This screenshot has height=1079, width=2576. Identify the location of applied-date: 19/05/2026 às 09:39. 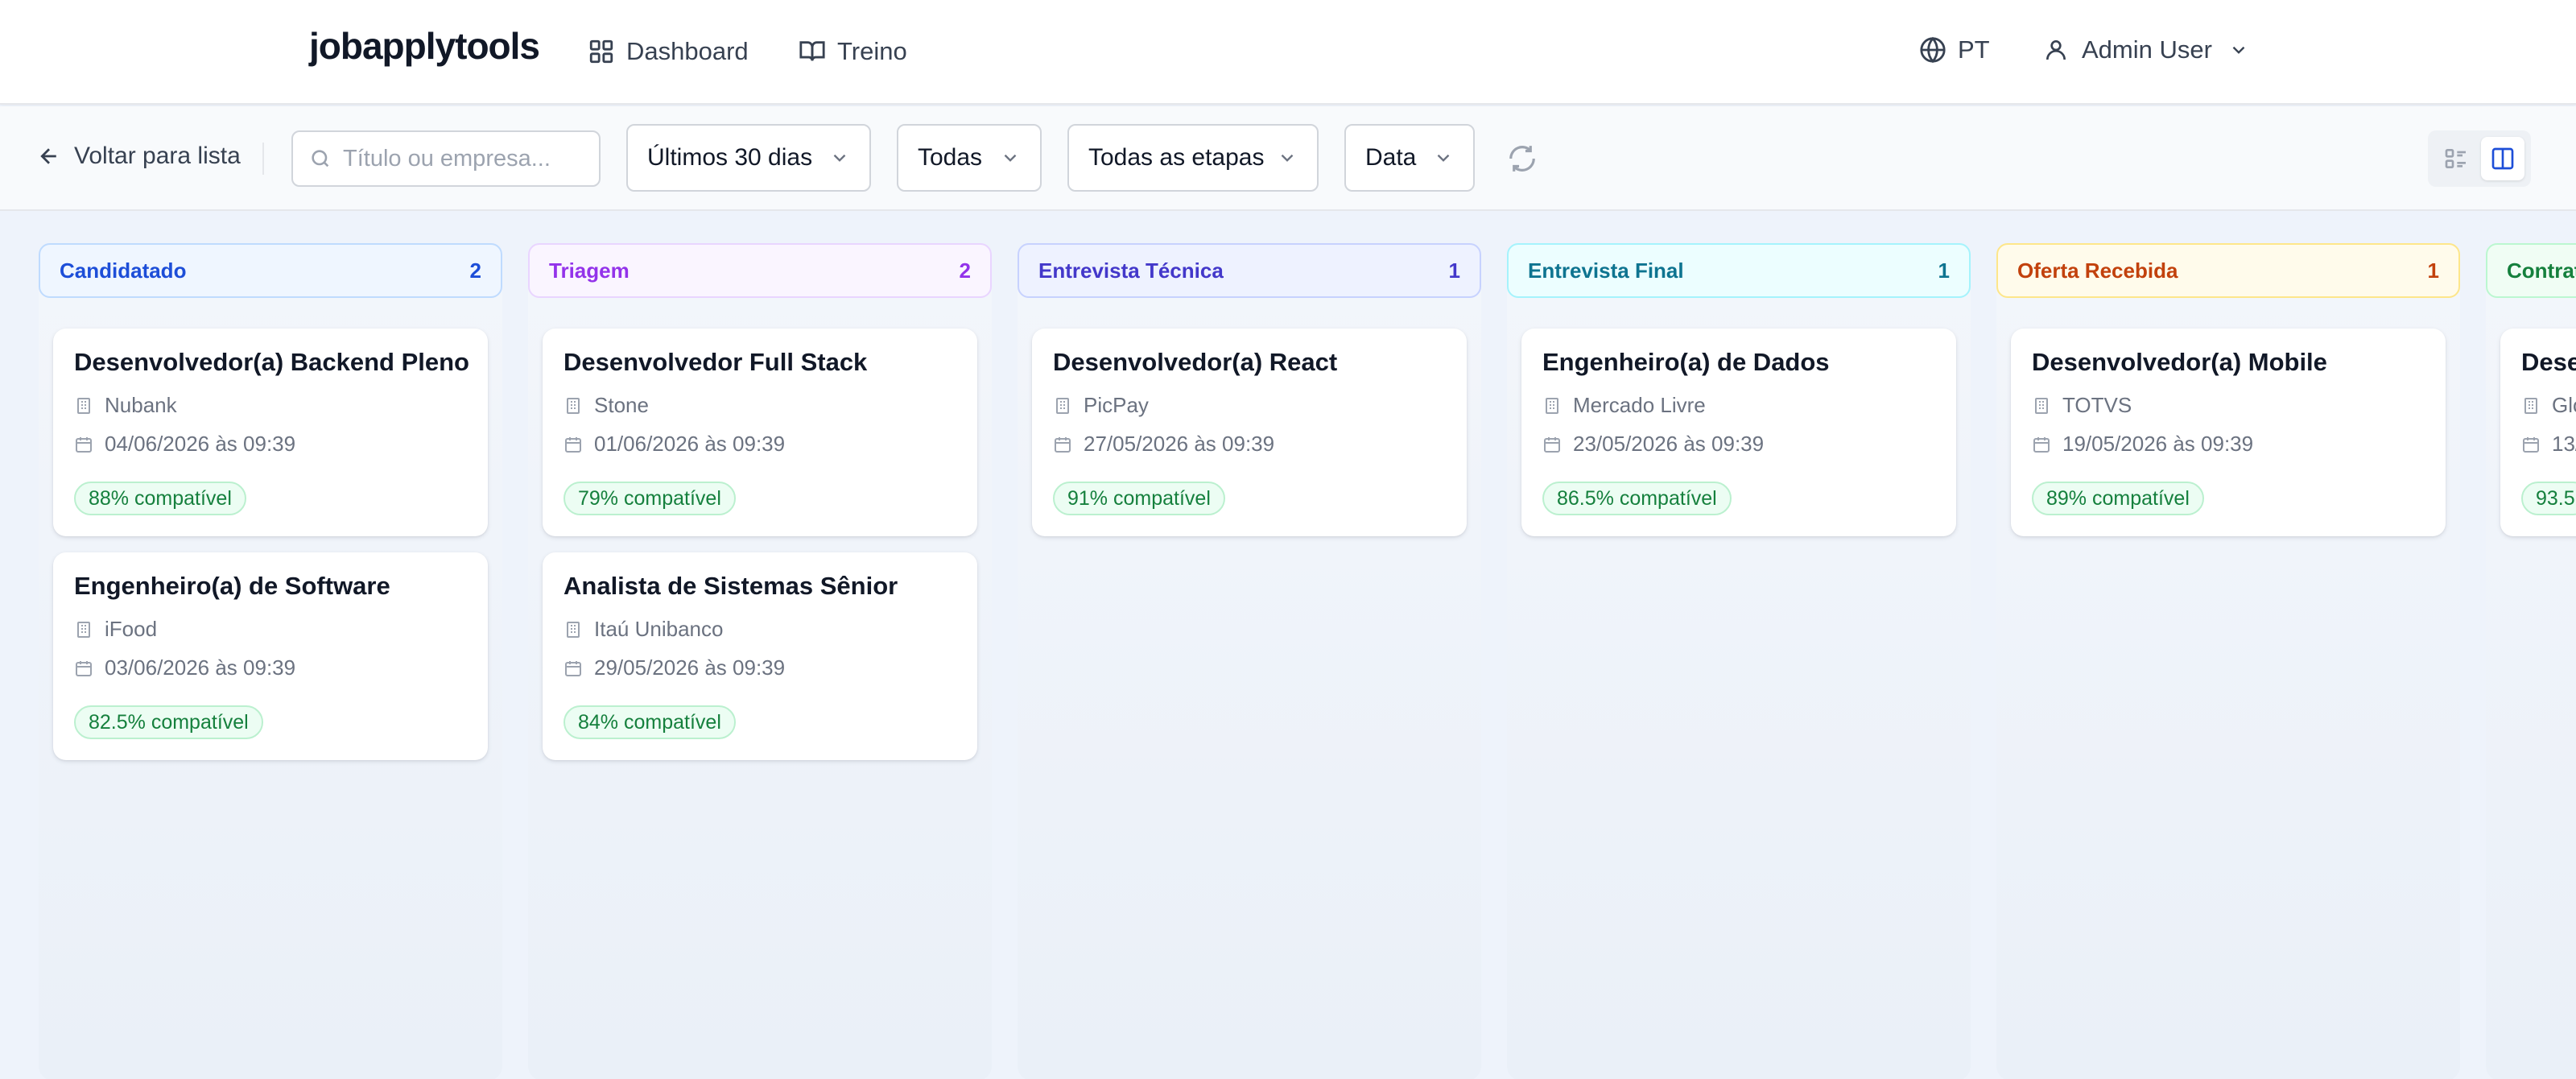
(2158, 444).